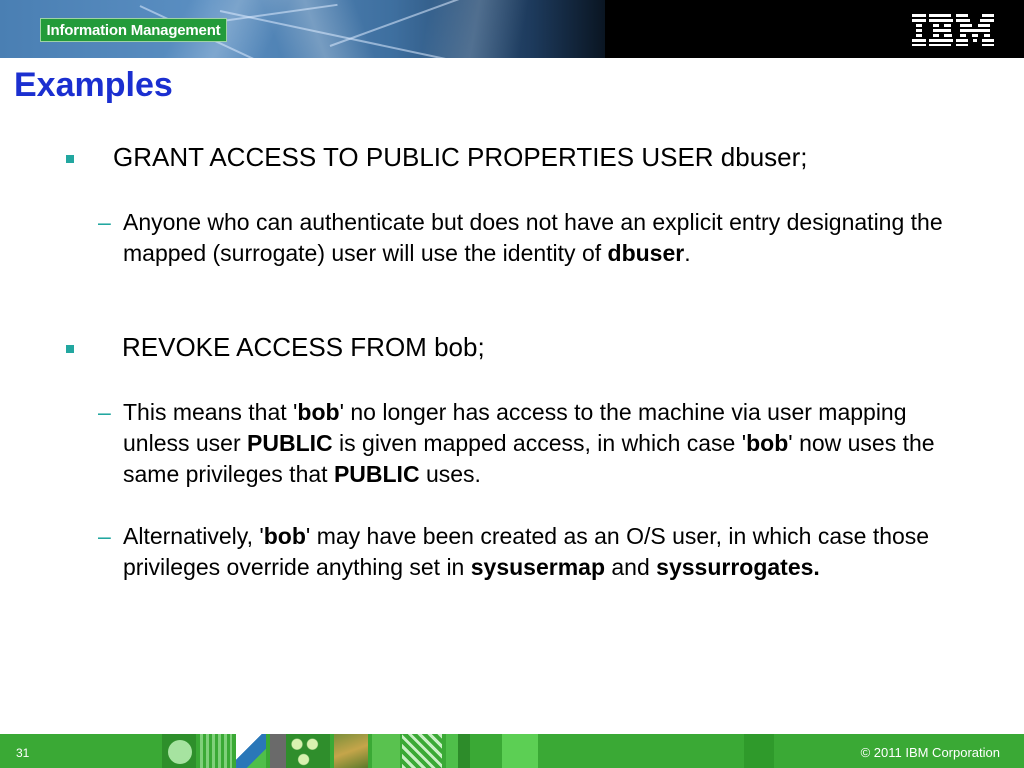 The image size is (1024, 768). I want to click on bullet-text: REVOKE ACCESS FROM bob;, so click(303, 347).